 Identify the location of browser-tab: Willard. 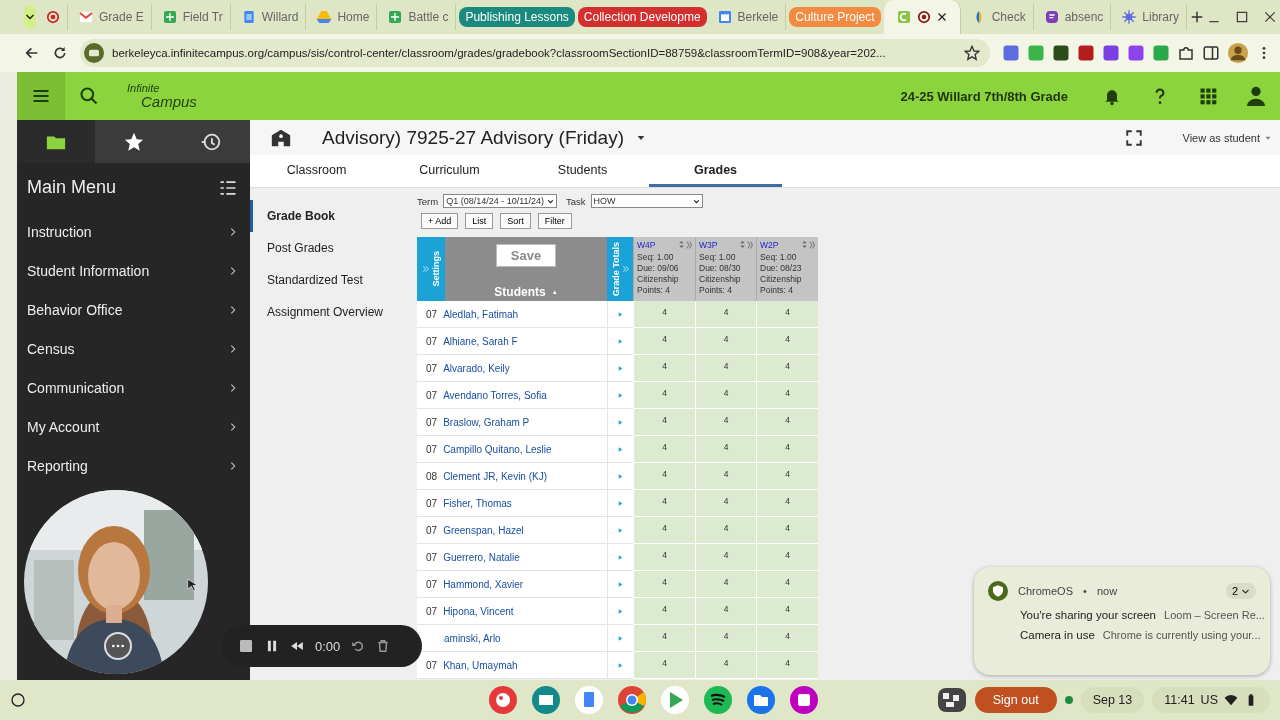
(270, 17).